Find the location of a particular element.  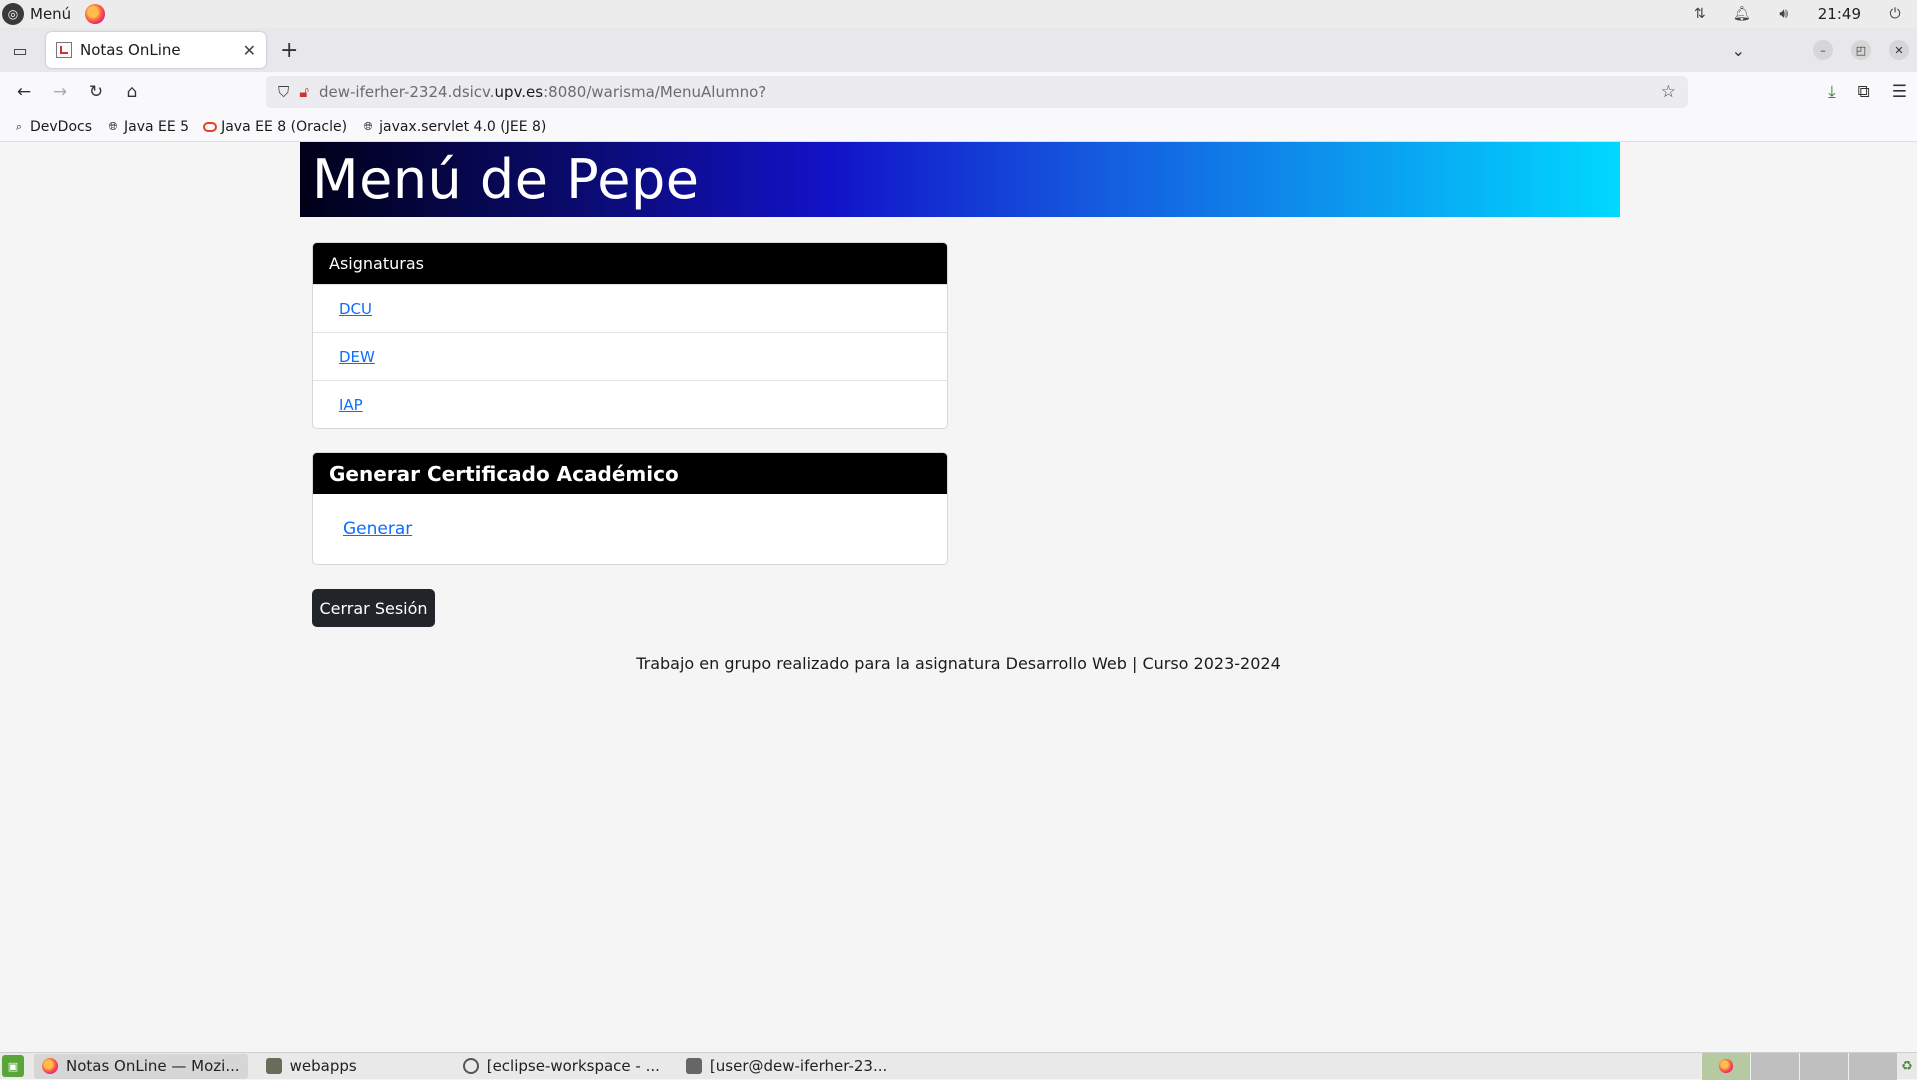

downloads-icon: ⤓ is located at coordinates (1832, 92).